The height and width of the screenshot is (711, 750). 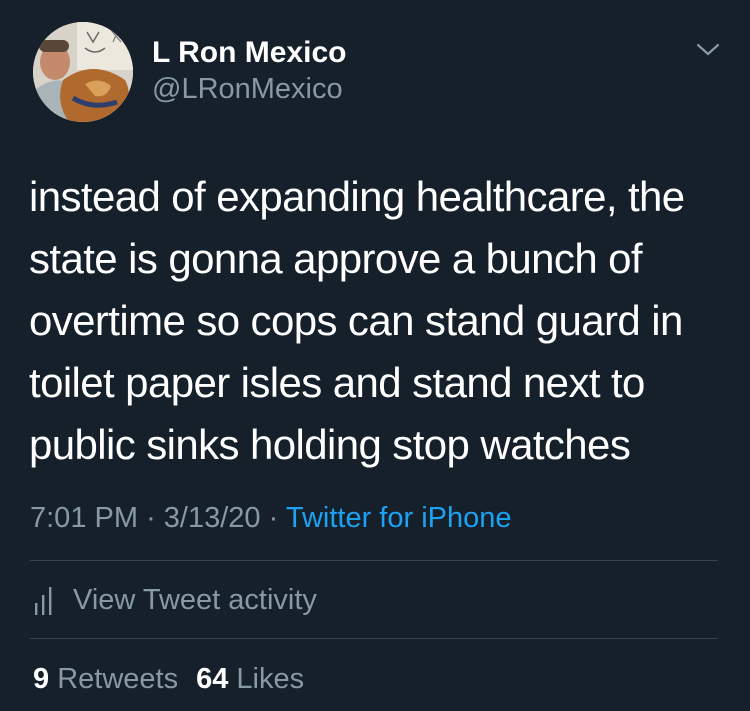 I want to click on retweets-count: 9, so click(x=41, y=679).